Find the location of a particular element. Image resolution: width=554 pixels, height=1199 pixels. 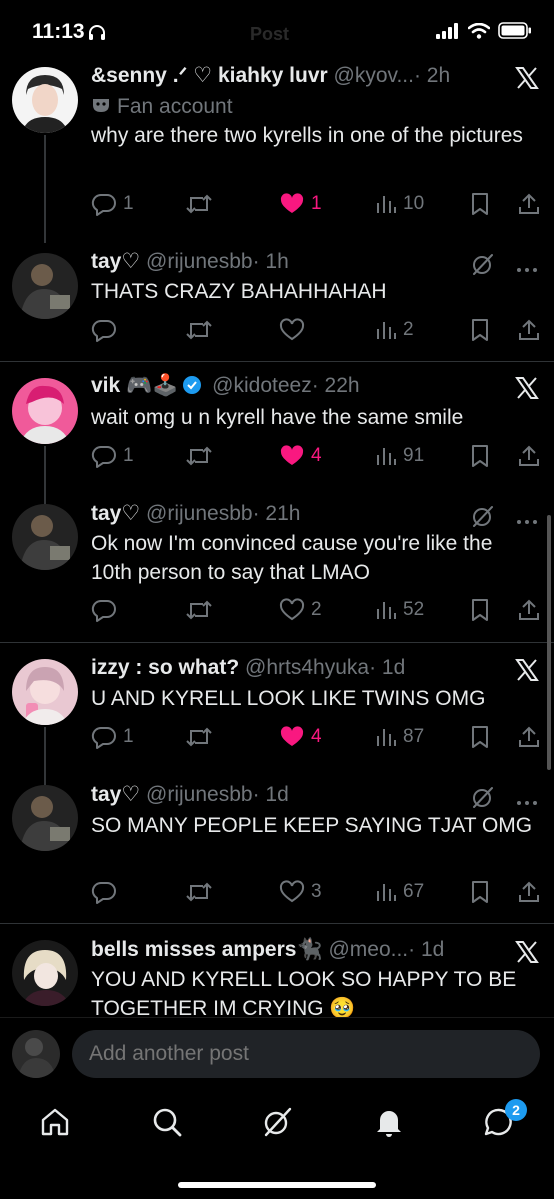

account-label-text: Fan account is located at coordinates (175, 106).